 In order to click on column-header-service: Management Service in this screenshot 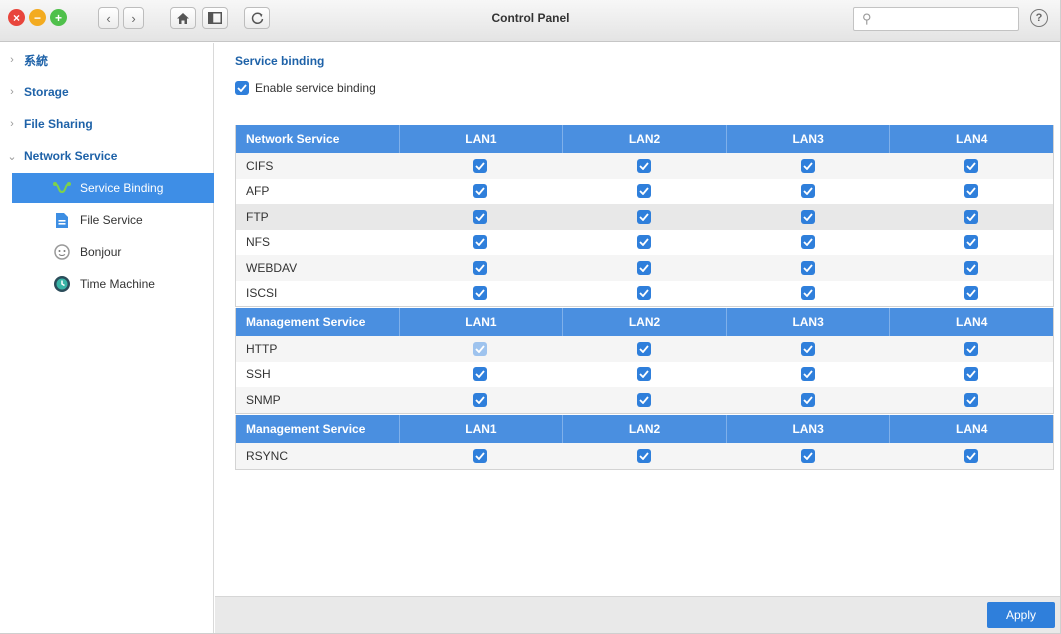, I will do `click(306, 322)`.